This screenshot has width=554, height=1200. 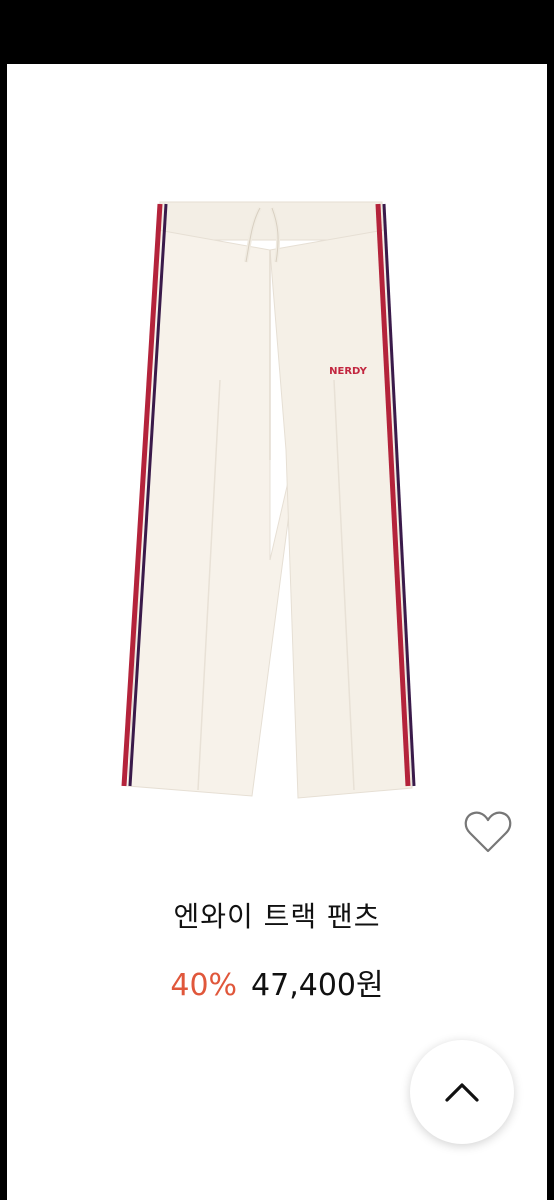 What do you see at coordinates (317, 985) in the screenshot?
I see `sale-price: 47,400원` at bounding box center [317, 985].